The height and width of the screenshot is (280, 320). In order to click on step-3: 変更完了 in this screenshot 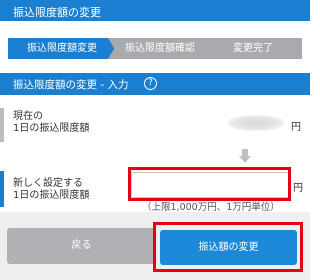, I will do `click(253, 48)`.